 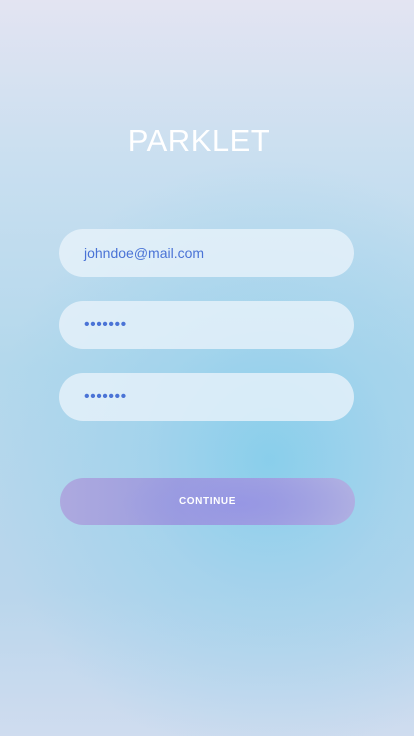 What do you see at coordinates (206, 325) in the screenshot?
I see `password-field: •••••••` at bounding box center [206, 325].